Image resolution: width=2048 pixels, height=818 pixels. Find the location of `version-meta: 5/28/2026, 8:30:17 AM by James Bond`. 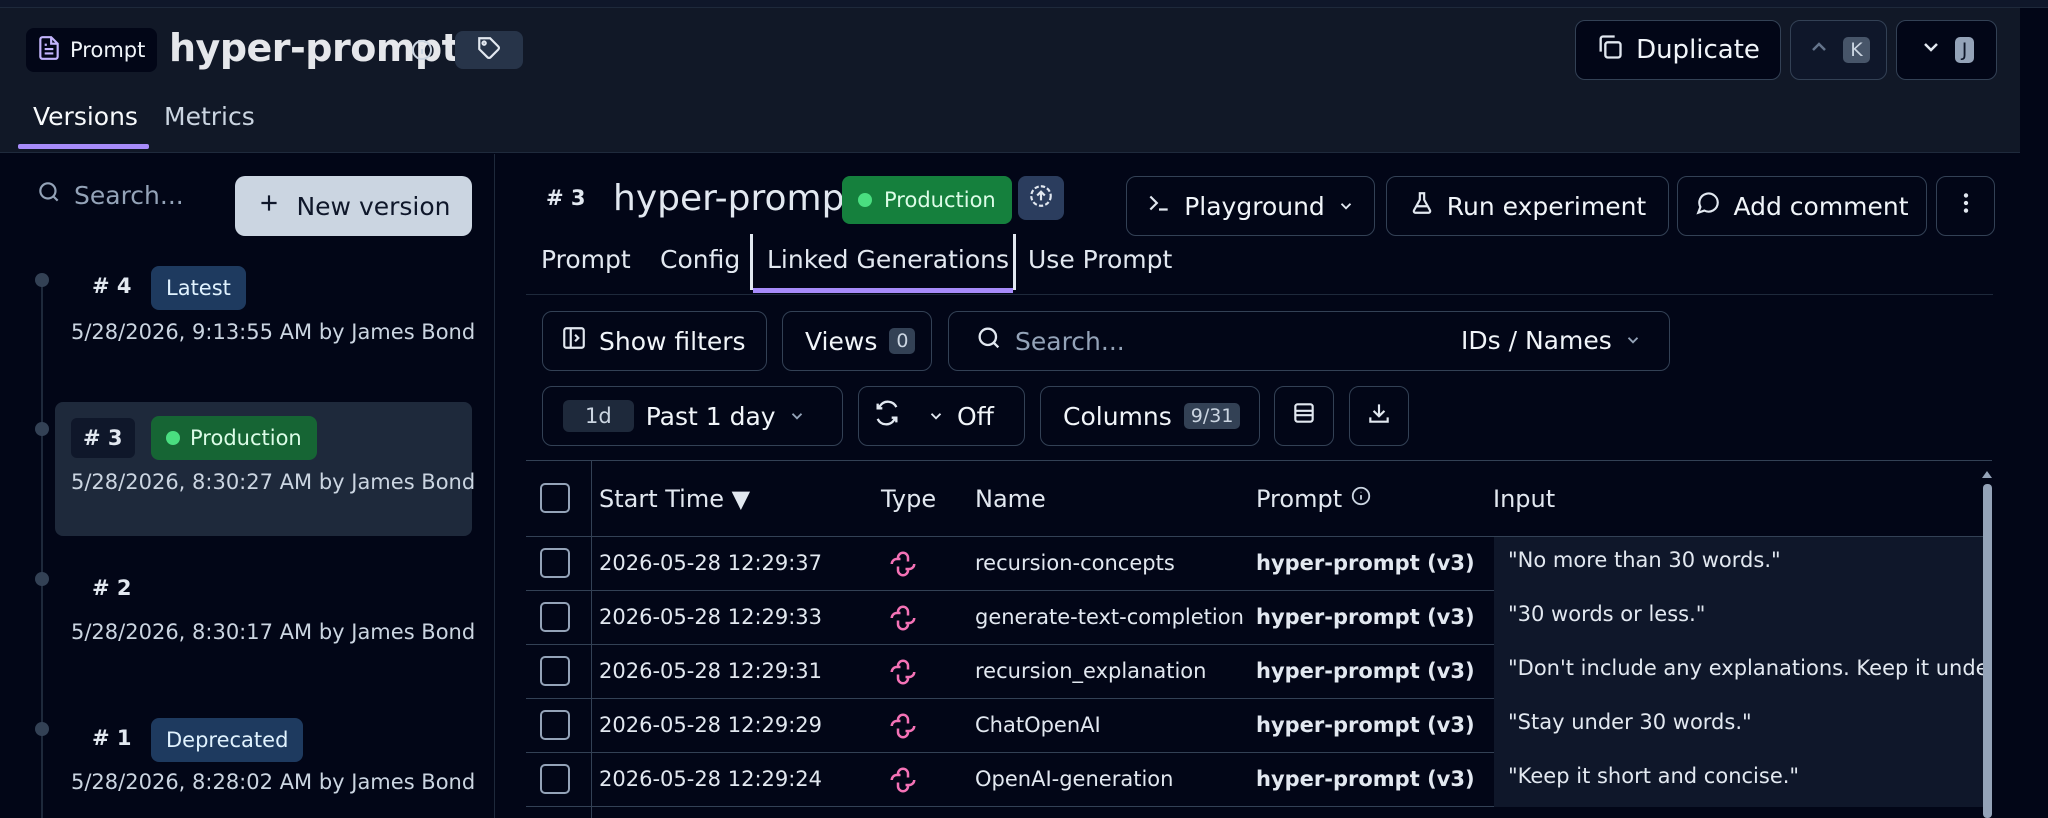

version-meta: 5/28/2026, 8:30:17 AM by James Bond is located at coordinates (273, 632).